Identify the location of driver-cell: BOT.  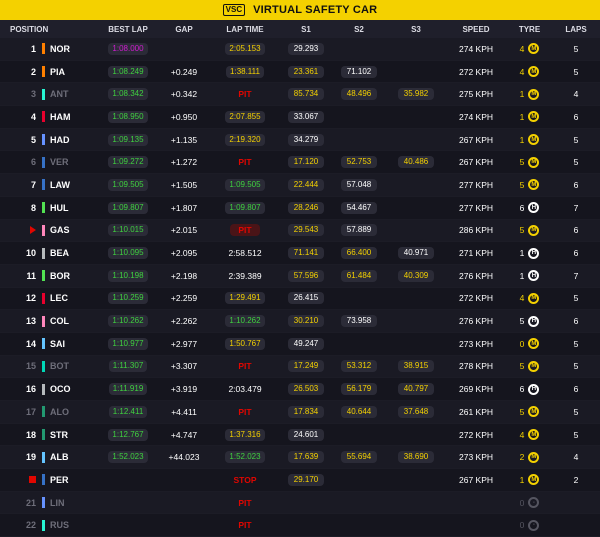
(69, 367).